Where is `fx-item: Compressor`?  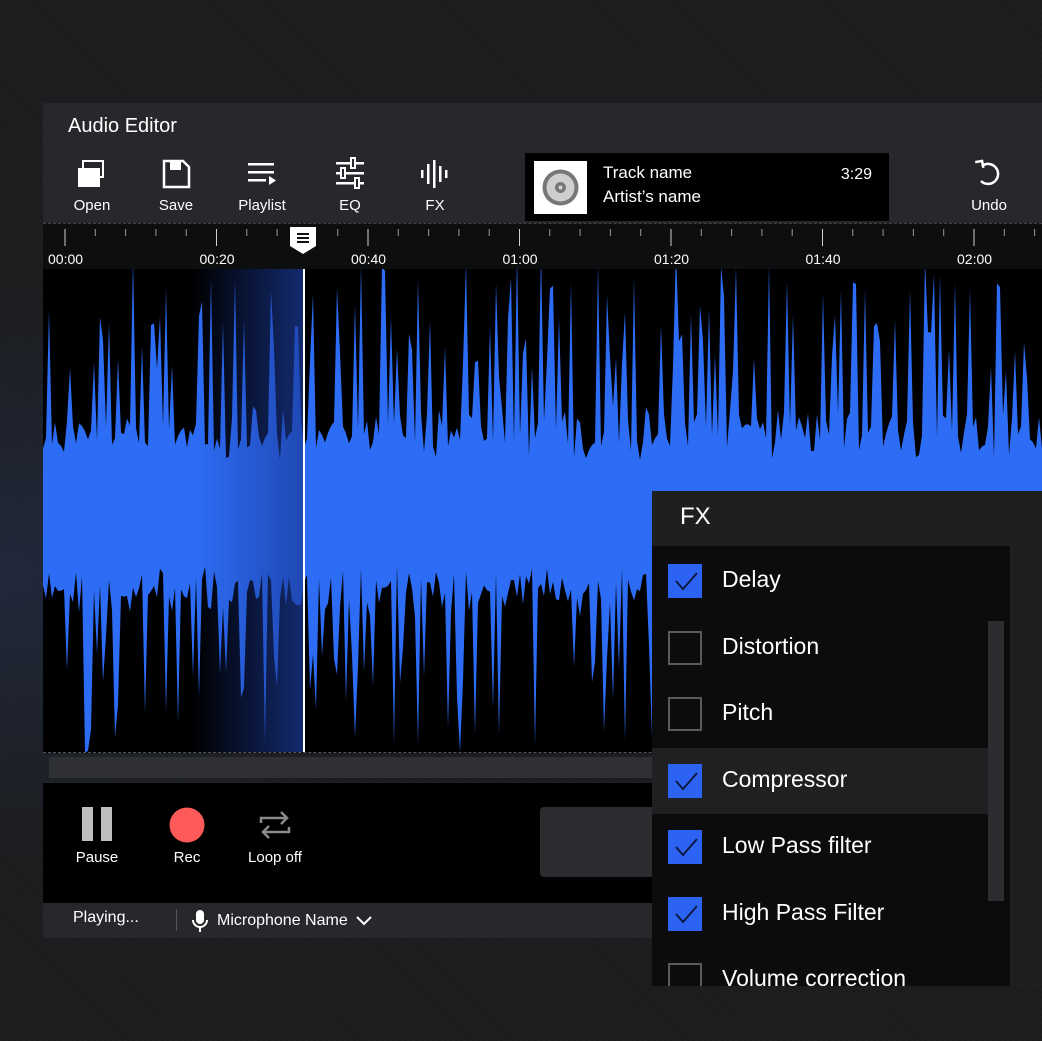 fx-item: Compressor is located at coordinates (820, 780).